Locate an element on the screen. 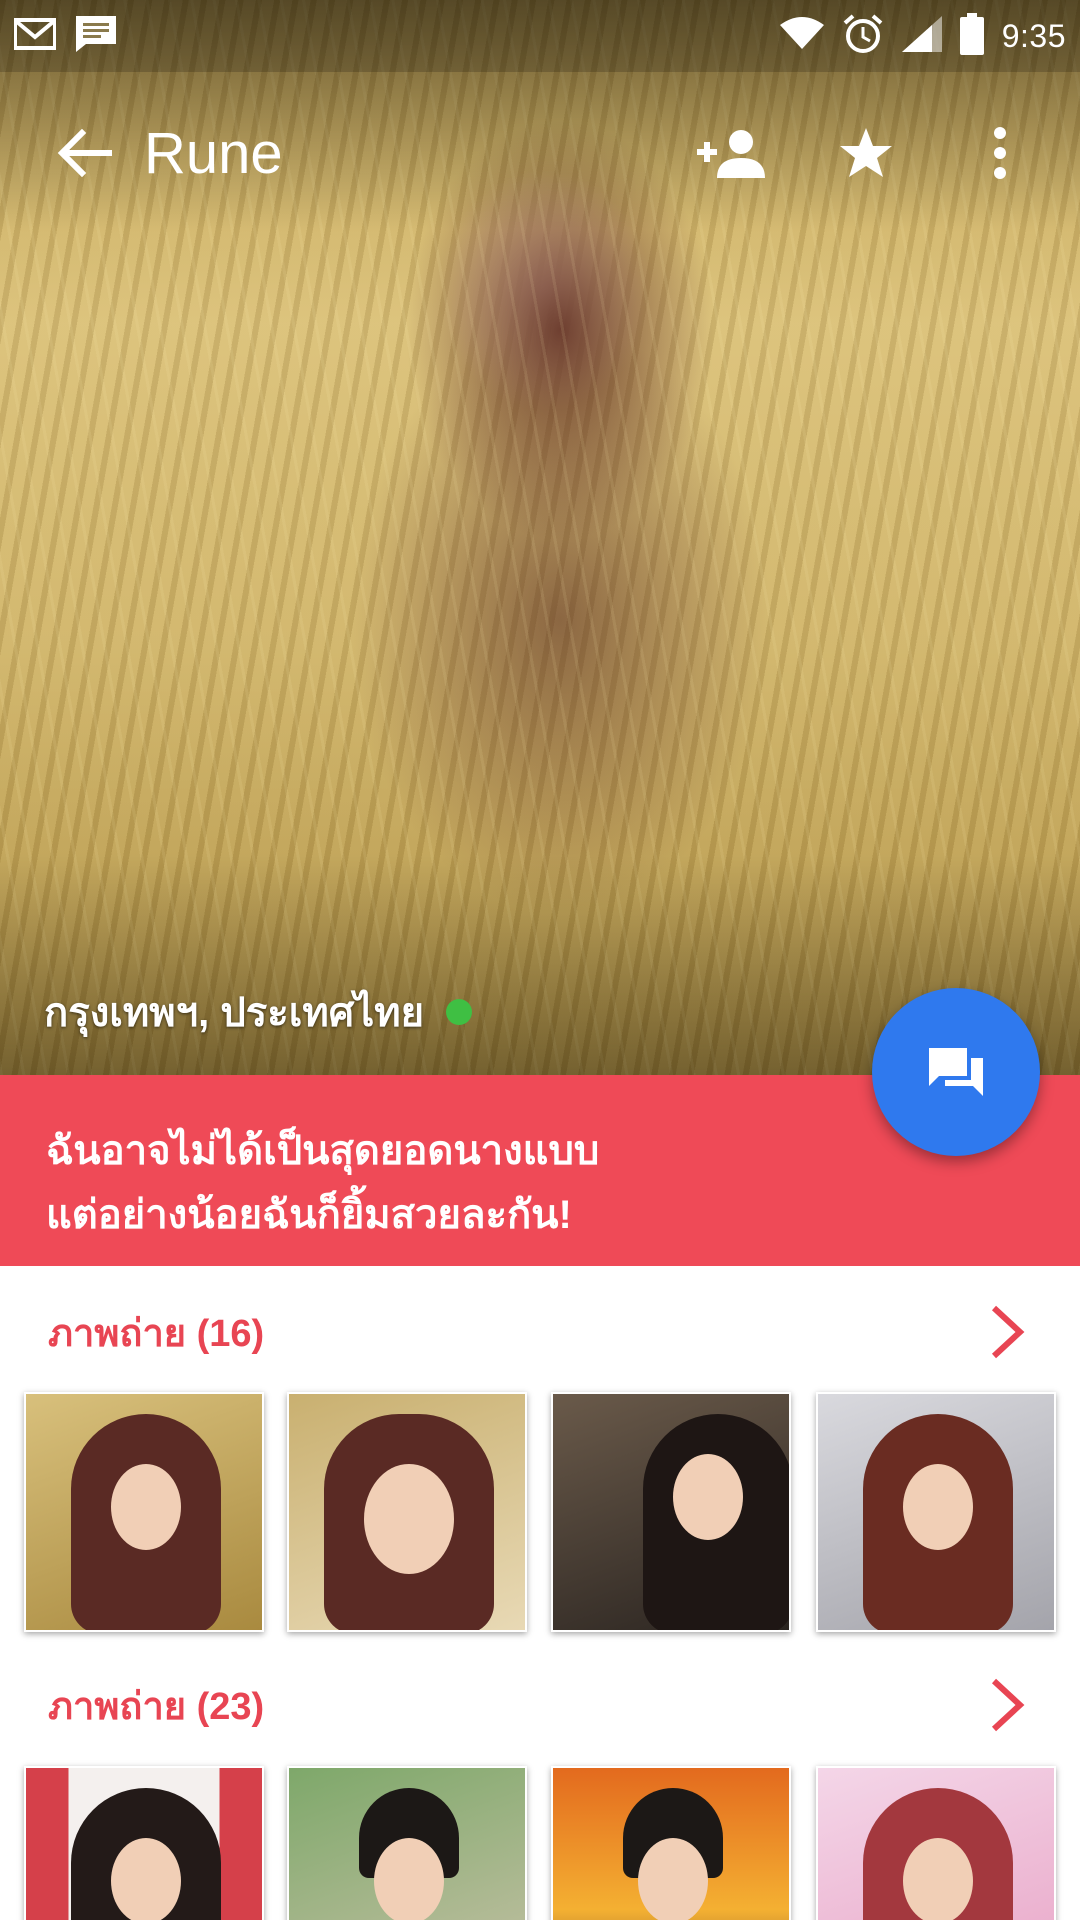 The image size is (1080, 1920). alarm-icon is located at coordinates (863, 36).